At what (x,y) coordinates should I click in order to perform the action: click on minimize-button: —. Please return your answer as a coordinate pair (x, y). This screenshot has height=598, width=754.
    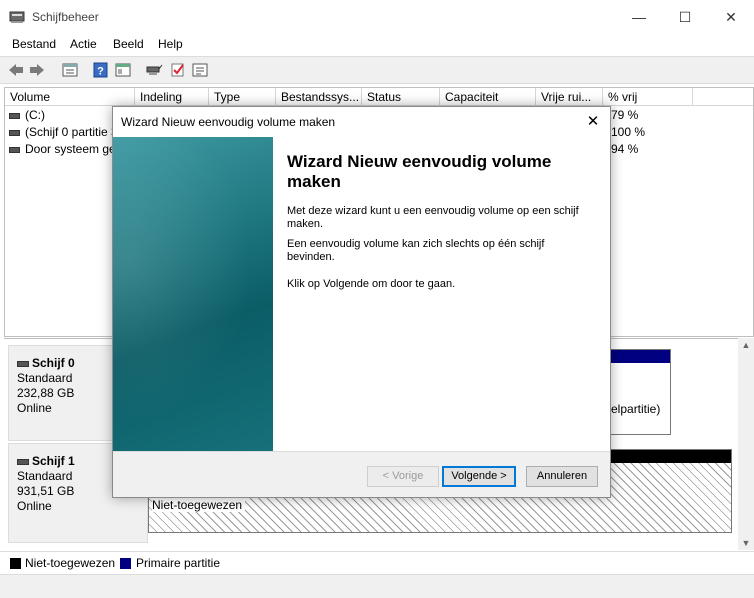
    Looking at the image, I should click on (639, 17).